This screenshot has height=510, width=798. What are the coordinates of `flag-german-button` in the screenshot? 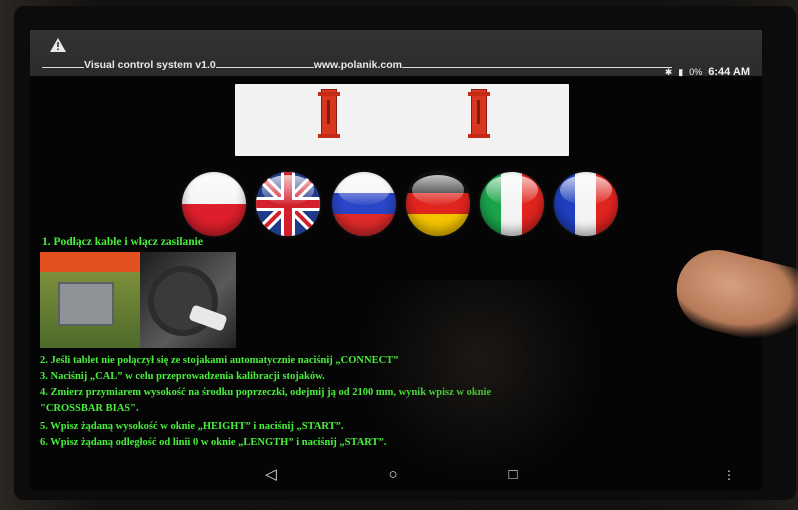 It's located at (438, 204).